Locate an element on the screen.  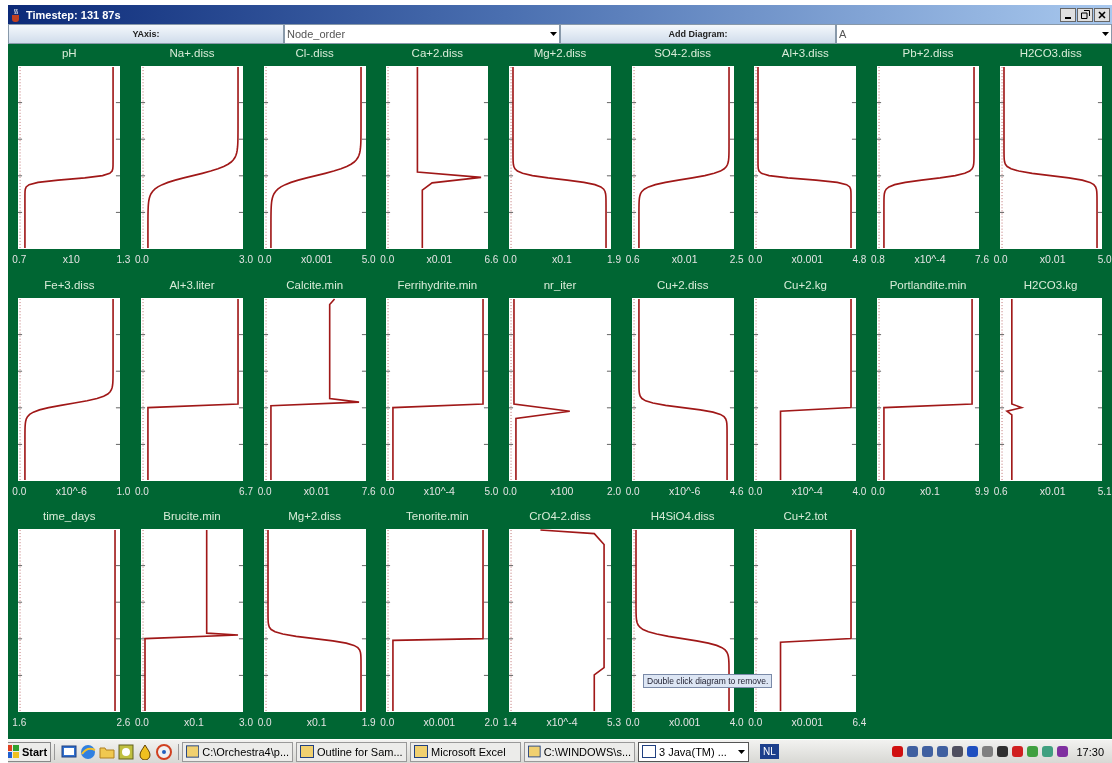
diagram-title: Cu+2.diss is located at coordinates (682, 285).